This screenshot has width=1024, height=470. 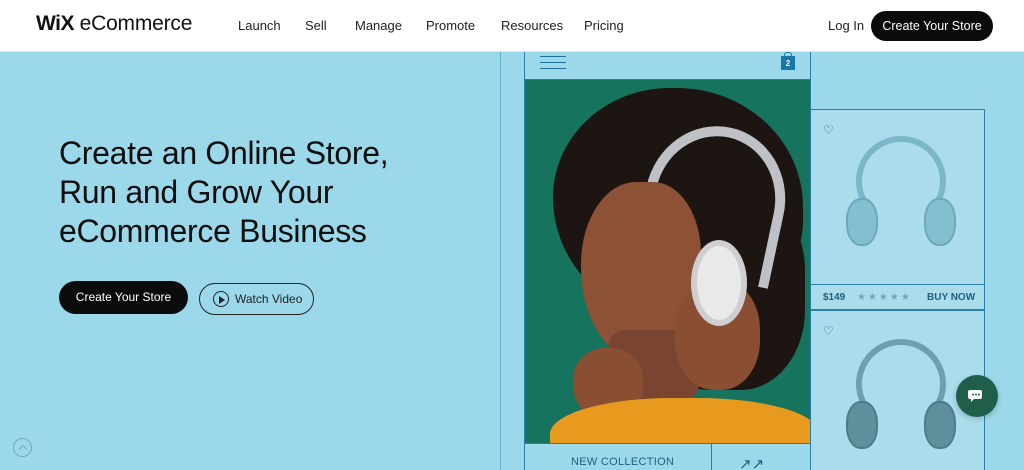 What do you see at coordinates (123, 297) in the screenshot?
I see `create-store-button: Create Your Store` at bounding box center [123, 297].